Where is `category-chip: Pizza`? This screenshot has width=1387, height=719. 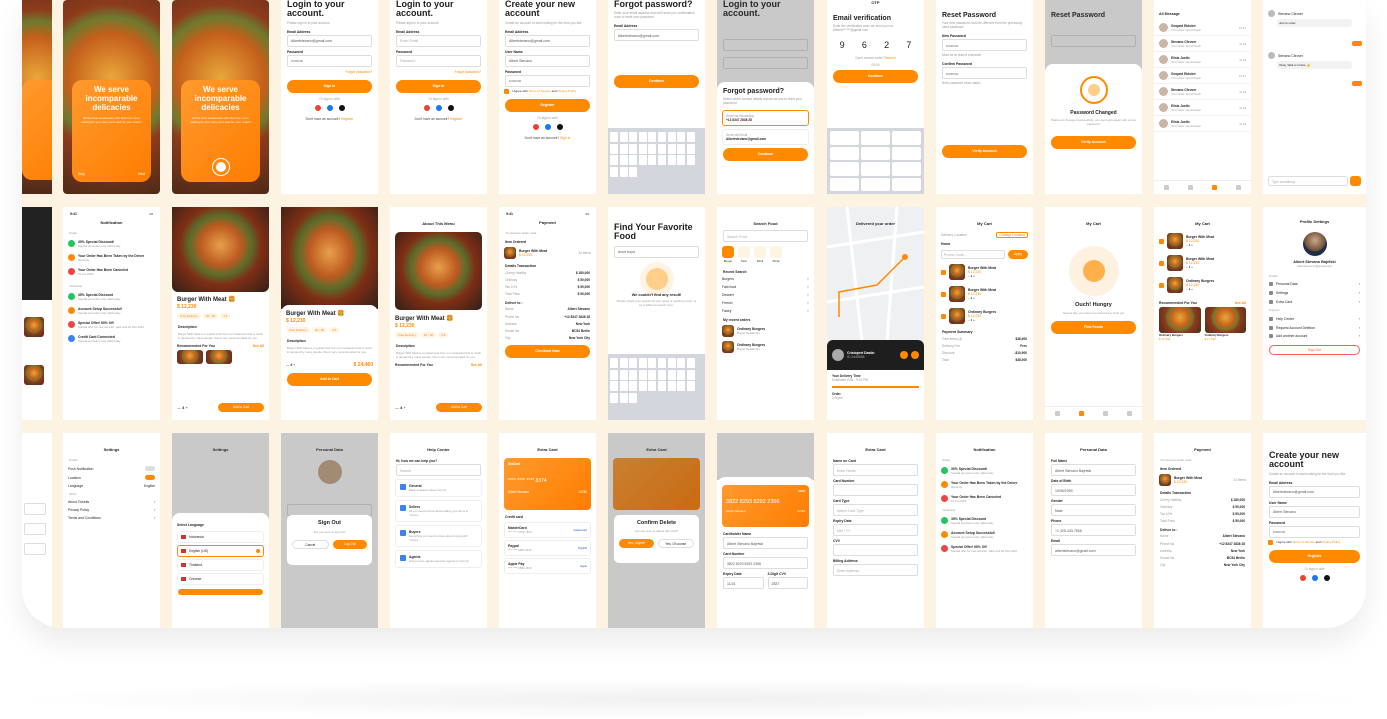
category-chip: Pizza is located at coordinates (776, 254).